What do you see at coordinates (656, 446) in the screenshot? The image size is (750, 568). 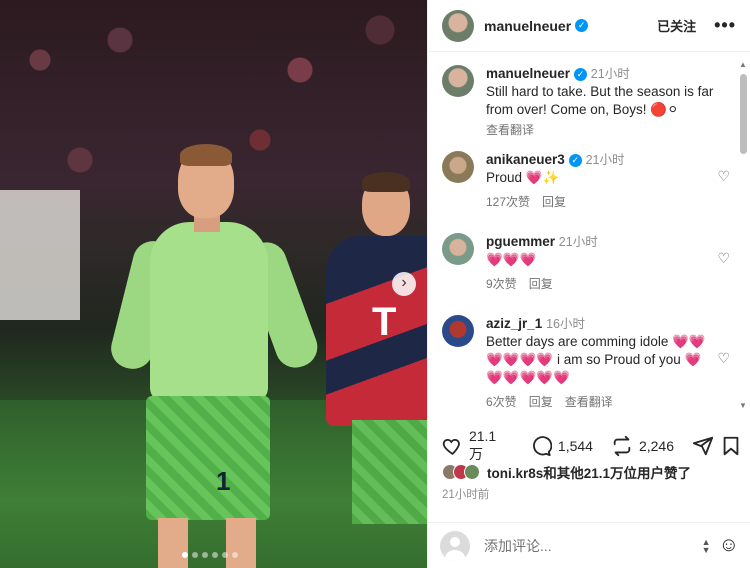 I see `repost-count: 2,246` at bounding box center [656, 446].